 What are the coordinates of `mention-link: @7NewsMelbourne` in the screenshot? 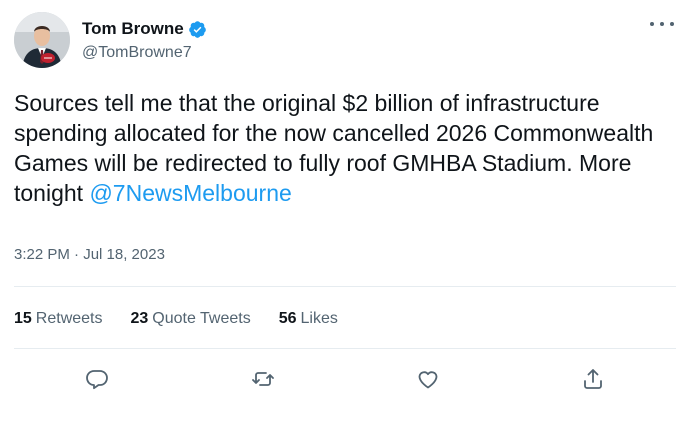 It's located at (190, 193).